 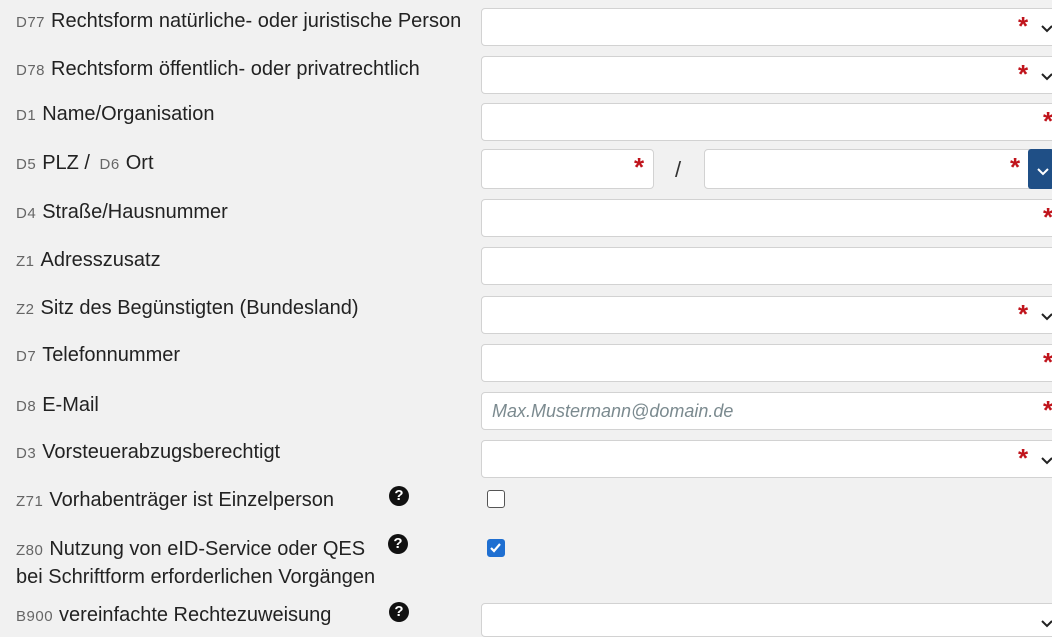 I want to click on label-telefon: D7 Telefonnummer, so click(x=98, y=355).